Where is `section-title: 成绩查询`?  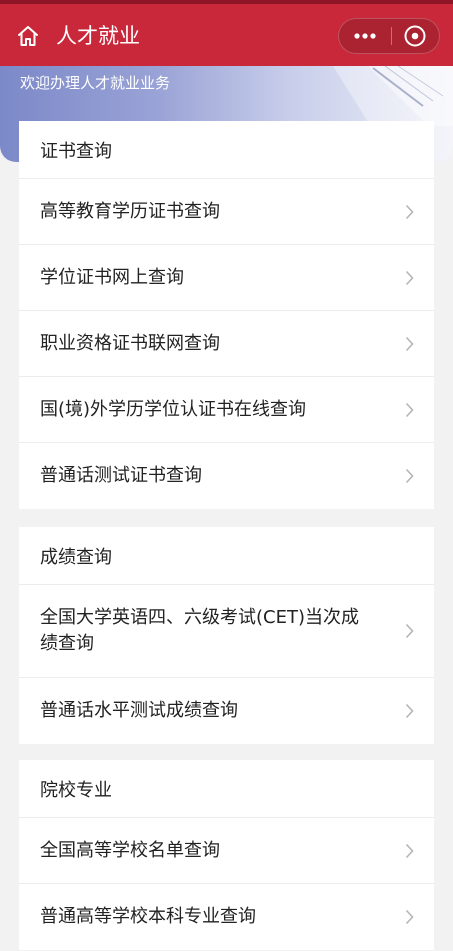 section-title: 成绩查询 is located at coordinates (226, 556).